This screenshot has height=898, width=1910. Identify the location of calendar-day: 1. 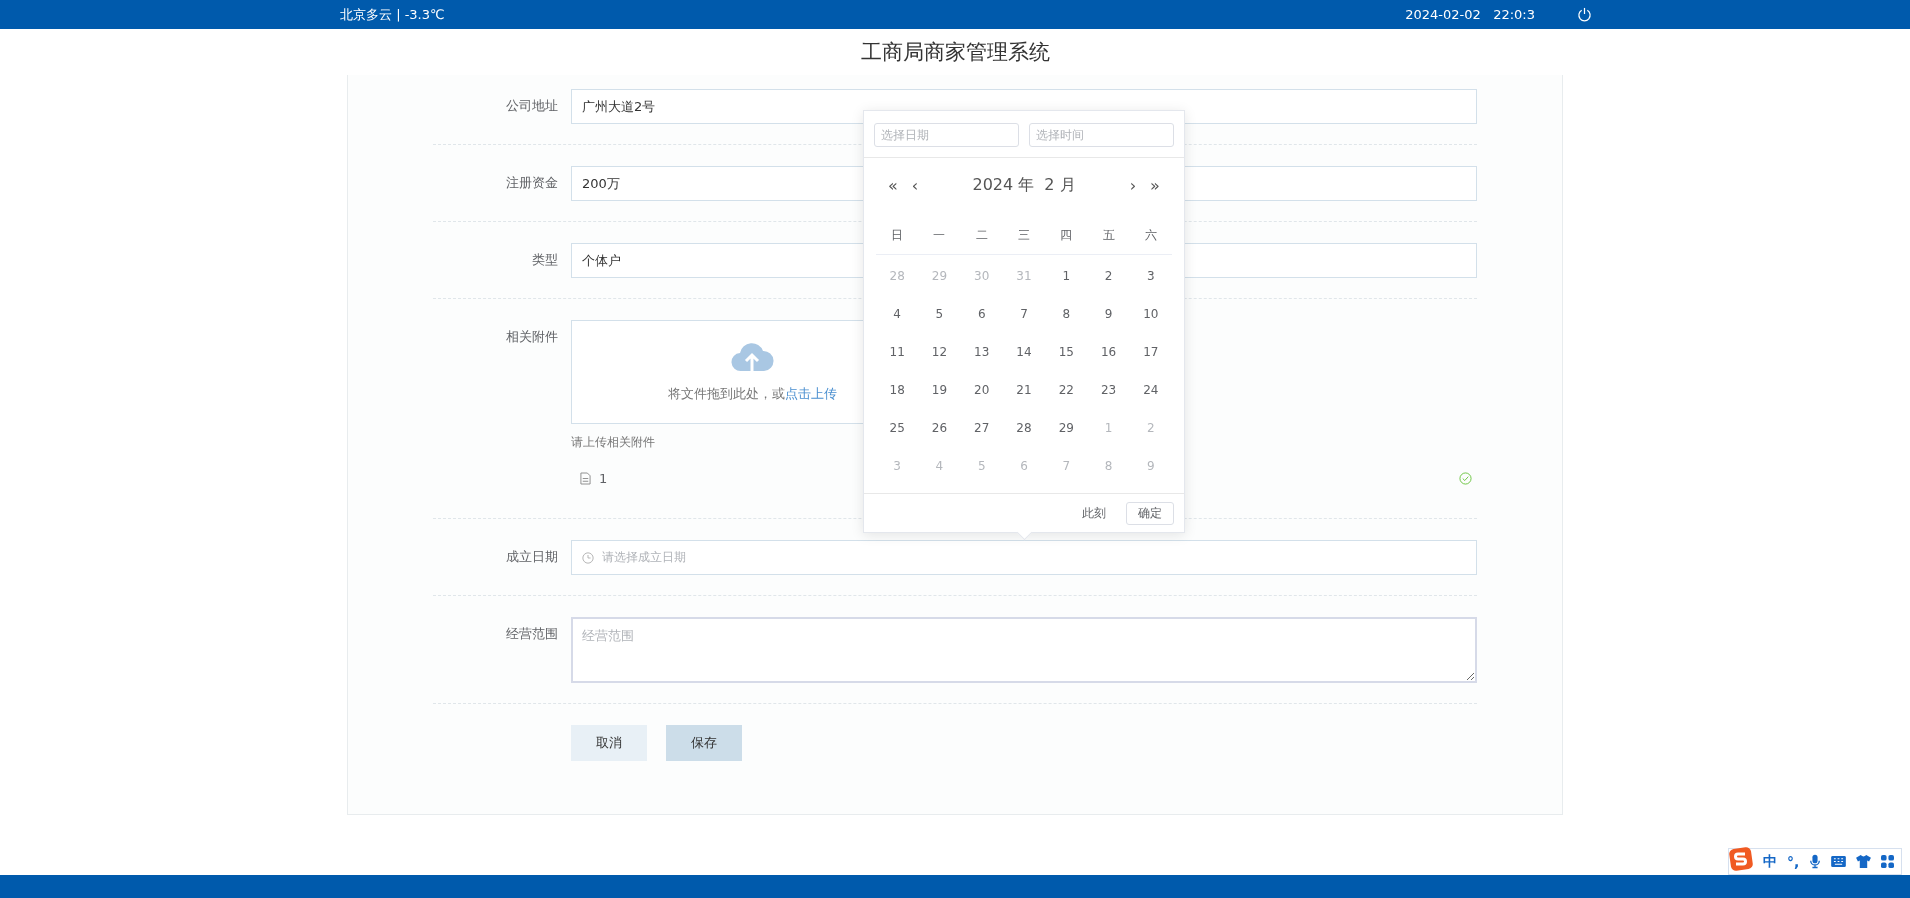
(1066, 276).